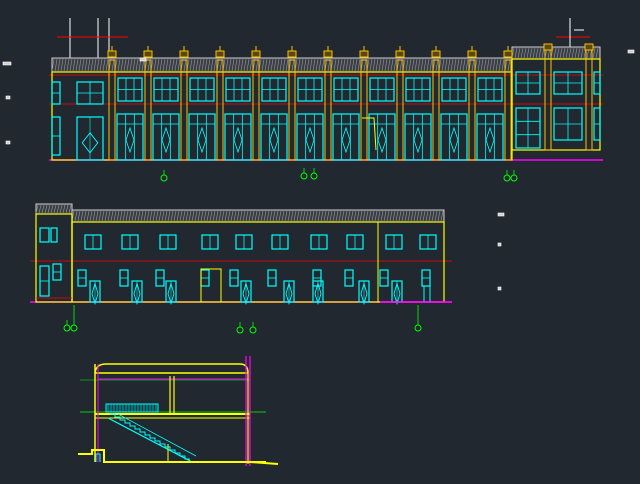  Describe the element at coordinates (427, 294) in the screenshot. I see `door-frame` at that location.